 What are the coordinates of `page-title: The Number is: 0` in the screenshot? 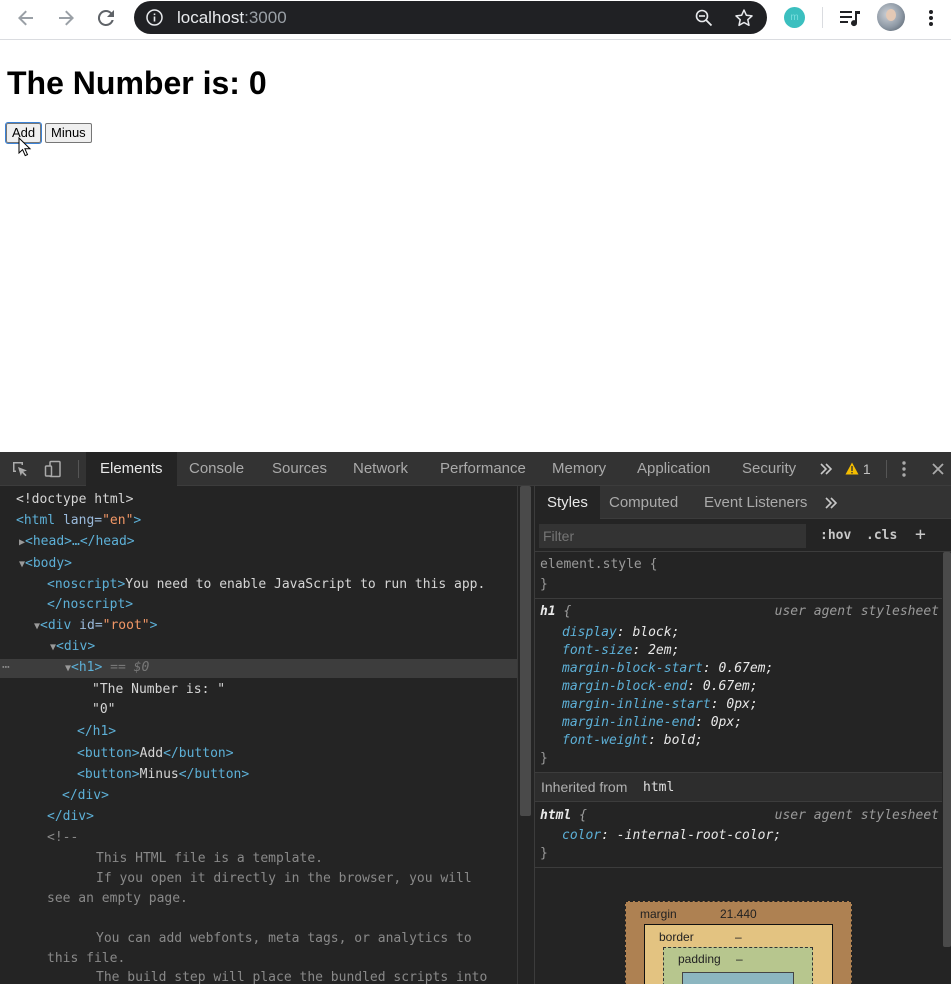 It's located at (137, 83).